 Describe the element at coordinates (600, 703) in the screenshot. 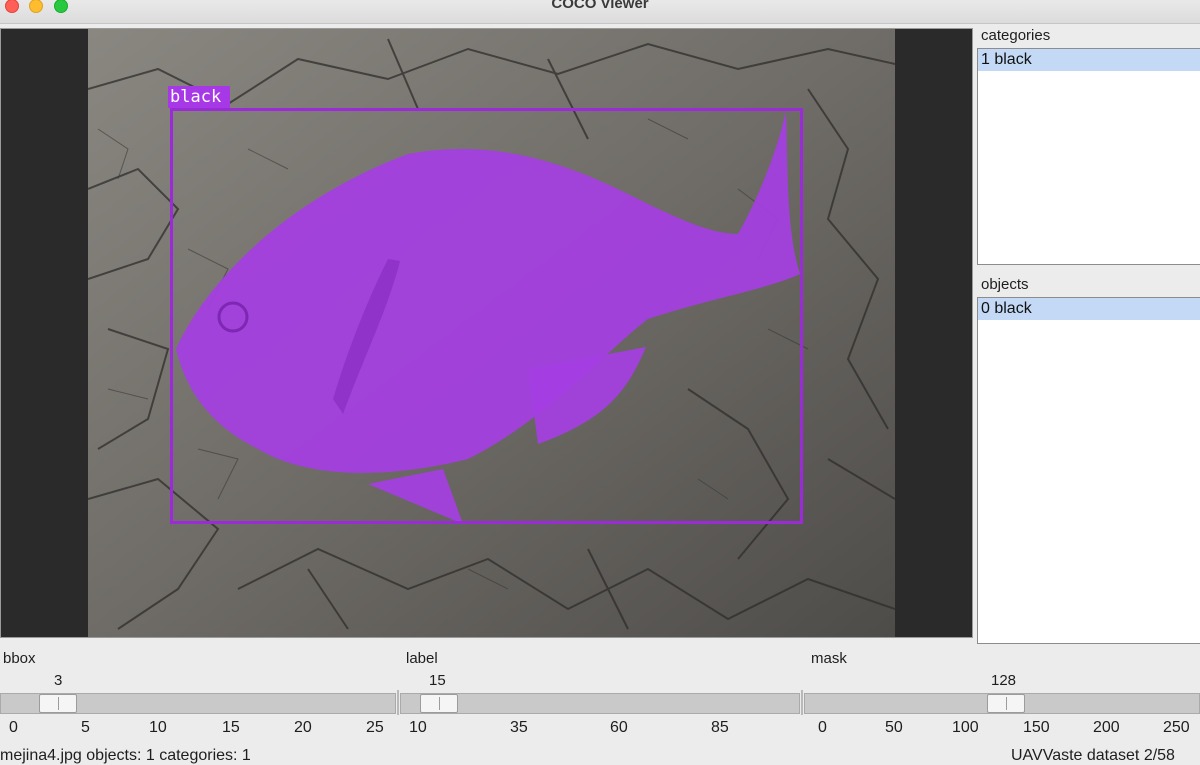

I see `label-slider-track` at that location.